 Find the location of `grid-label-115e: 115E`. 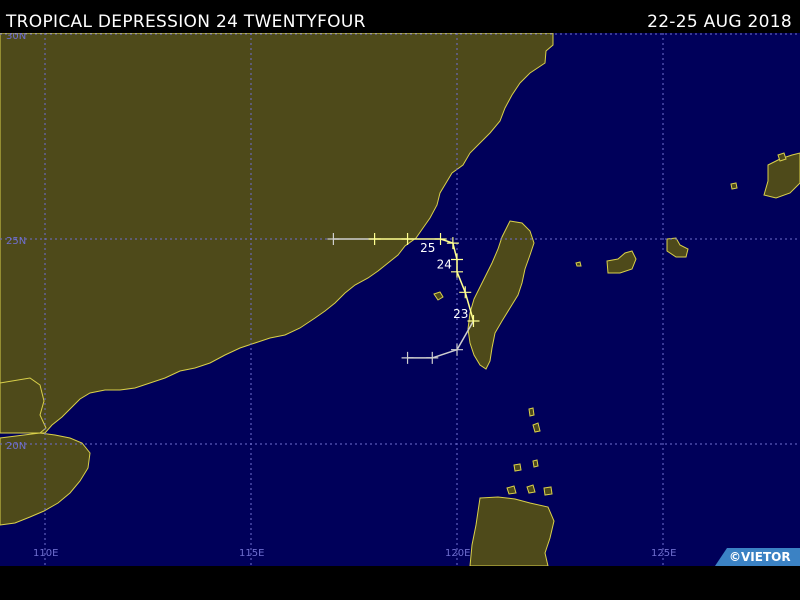

grid-label-115e: 115E is located at coordinates (251, 553).